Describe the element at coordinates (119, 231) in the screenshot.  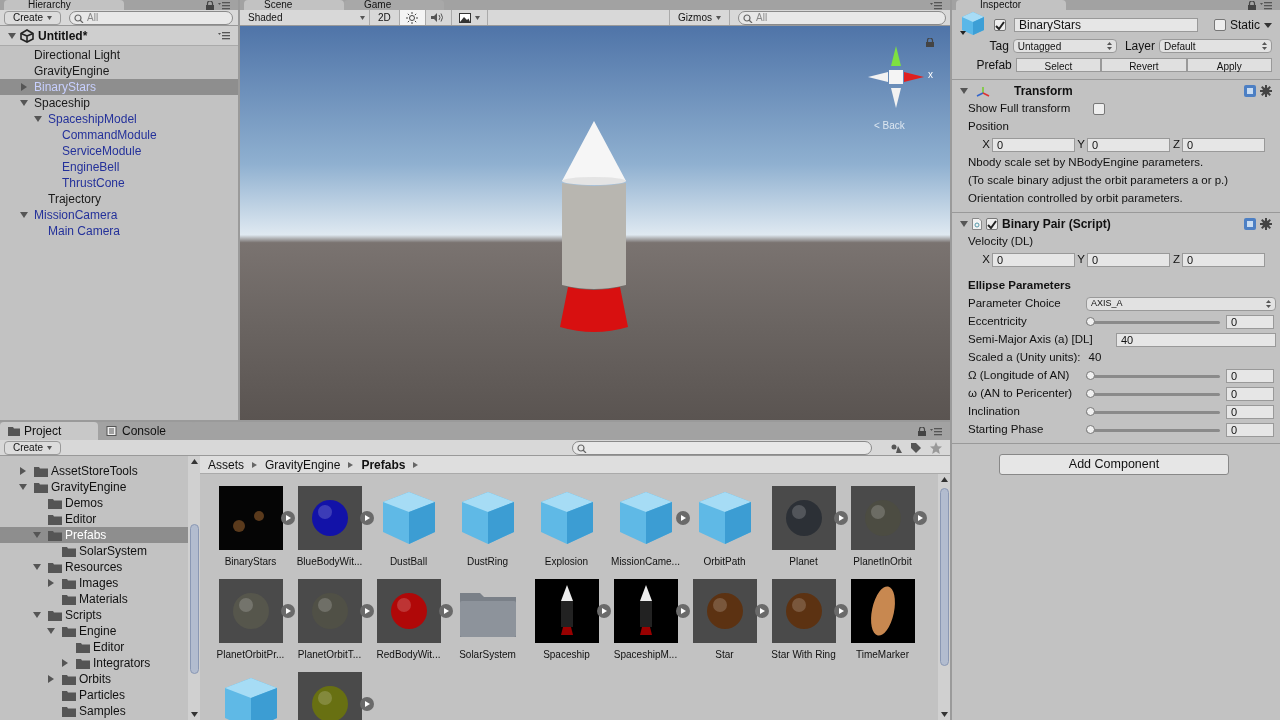
I see `hierarchy-item: Main Camera` at that location.